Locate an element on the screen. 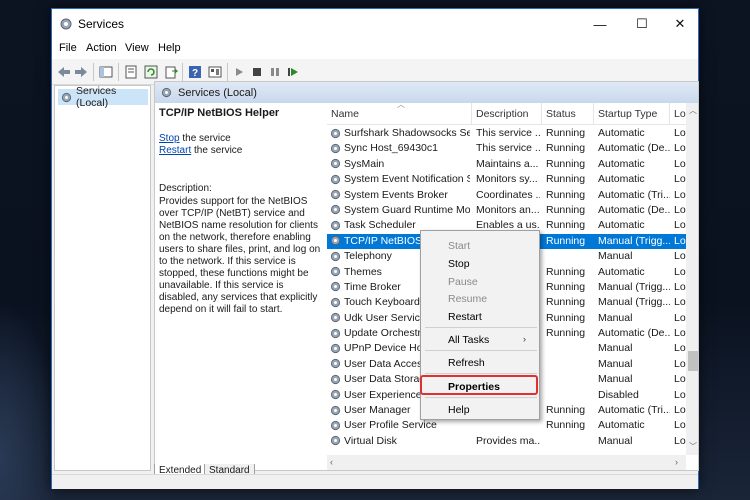 This screenshot has width=750, height=500. service-name: System Events Broker is located at coordinates (396, 194).